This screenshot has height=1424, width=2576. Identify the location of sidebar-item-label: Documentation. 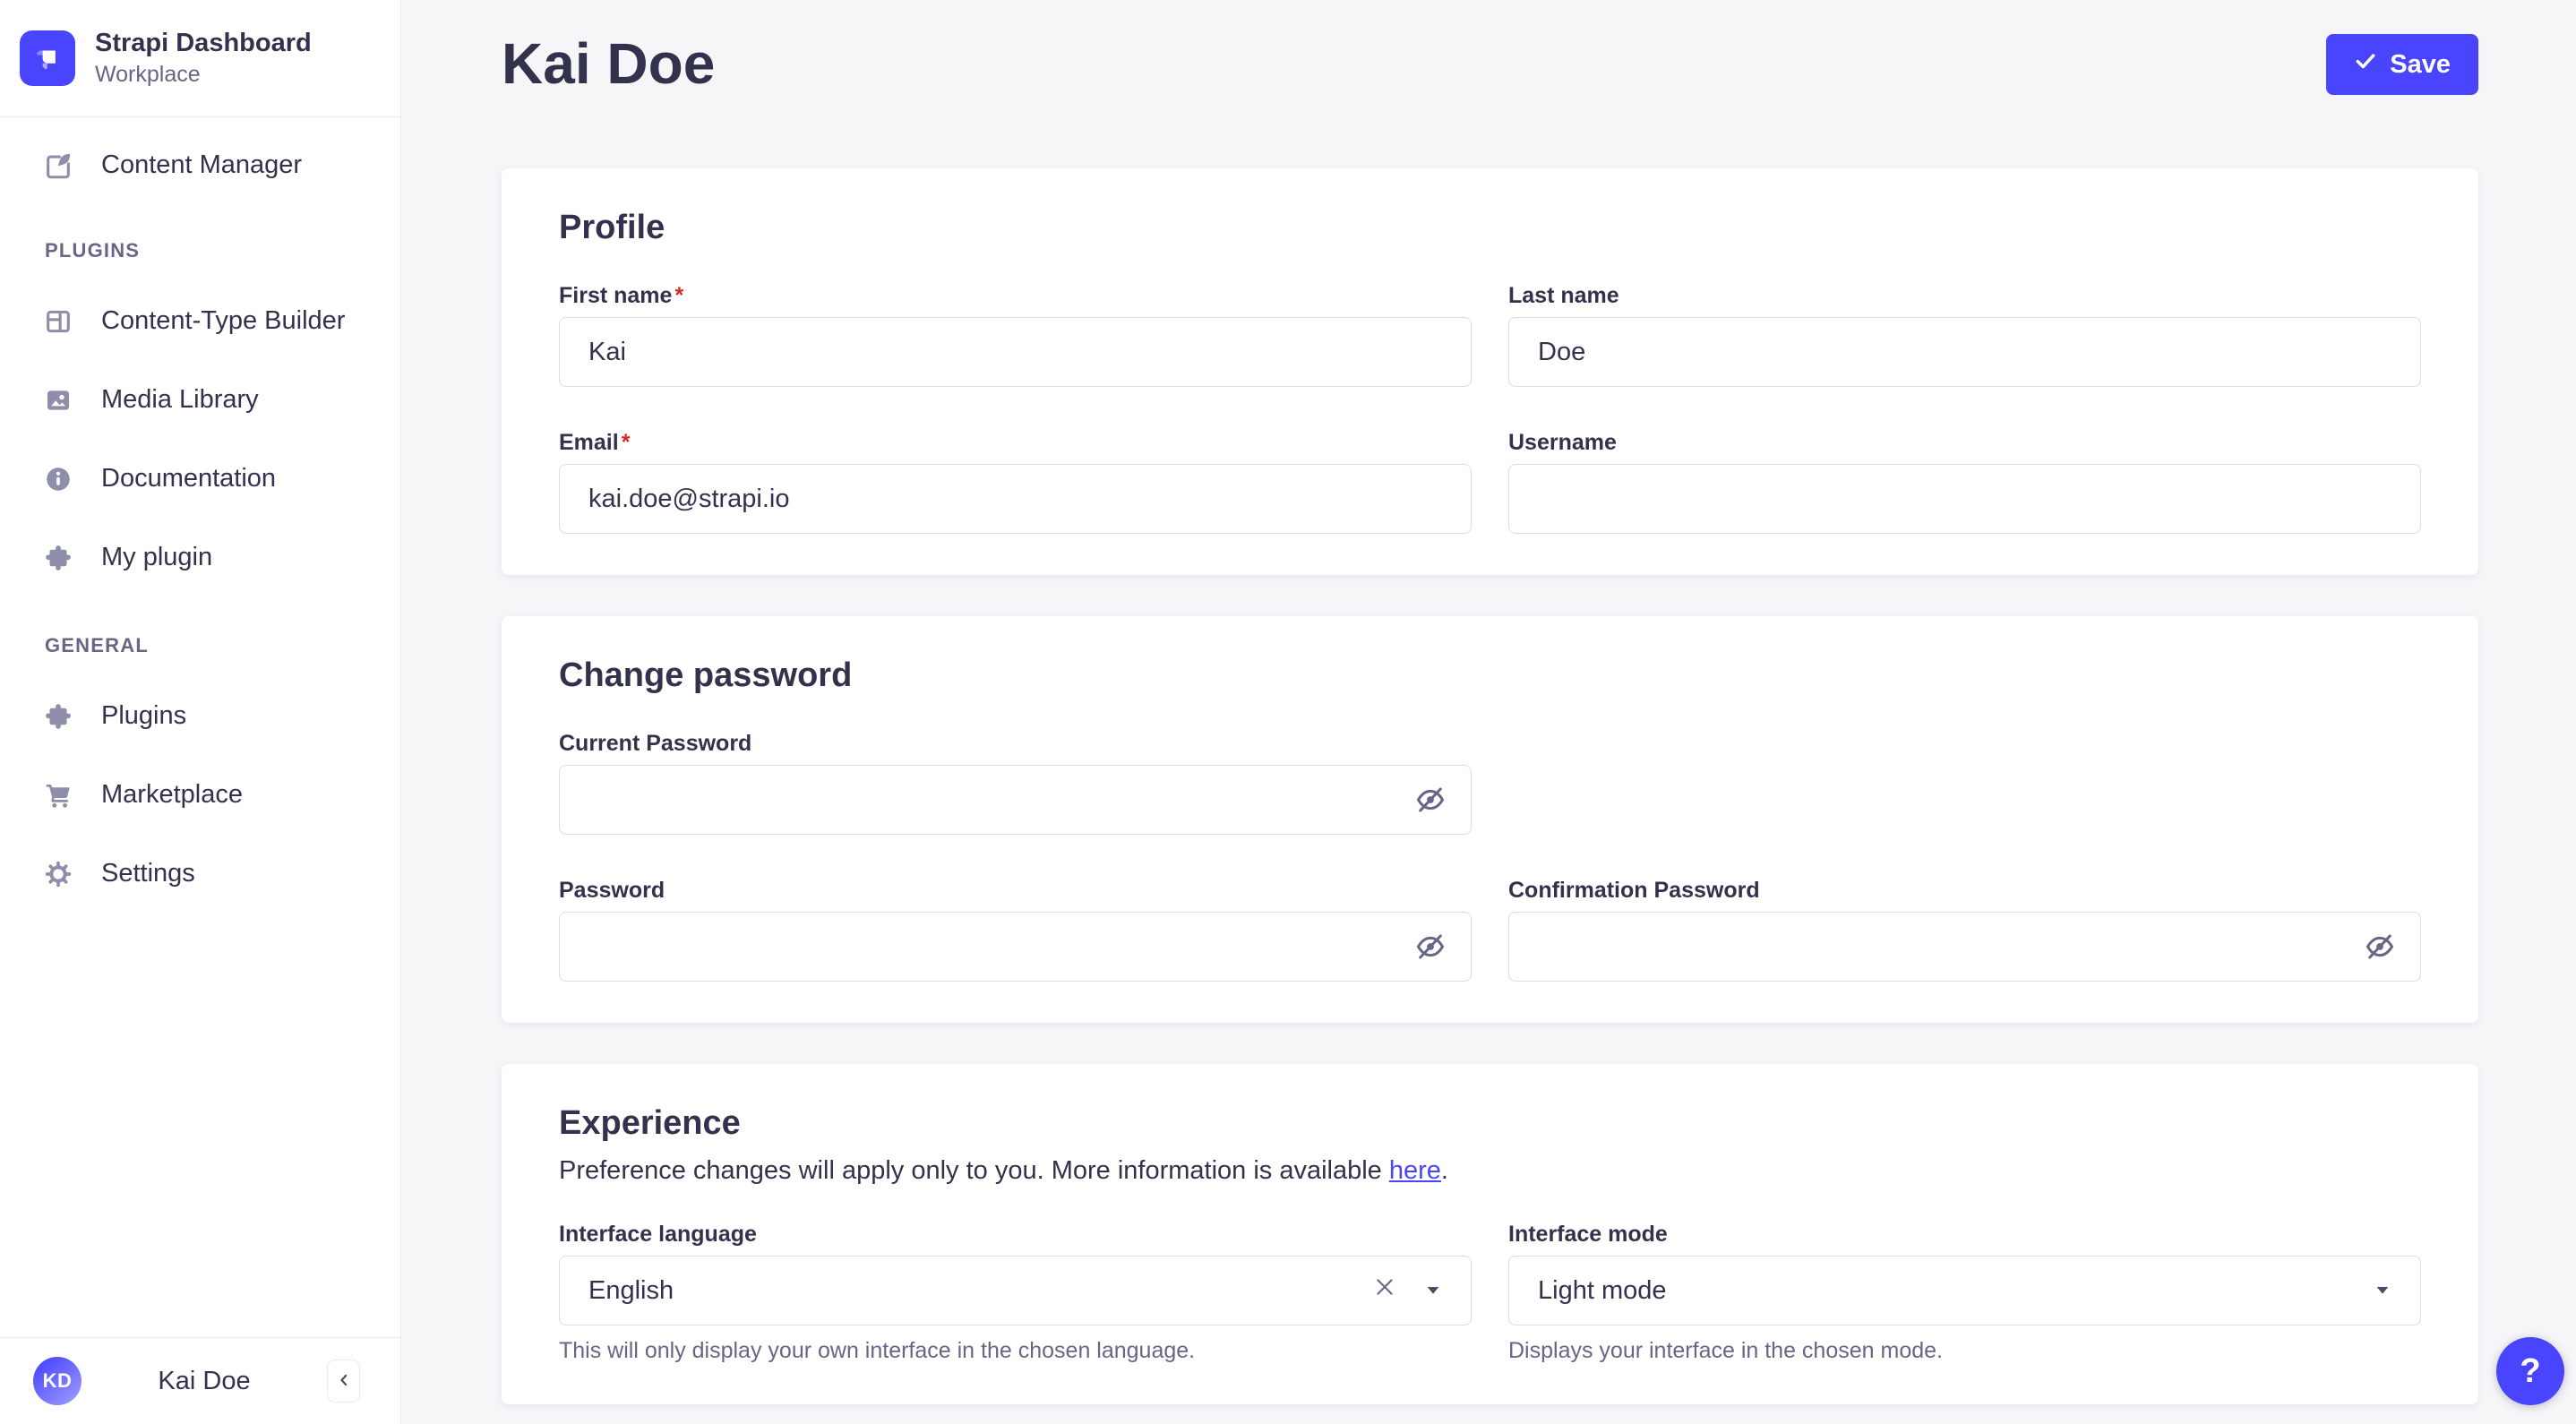
(189, 478).